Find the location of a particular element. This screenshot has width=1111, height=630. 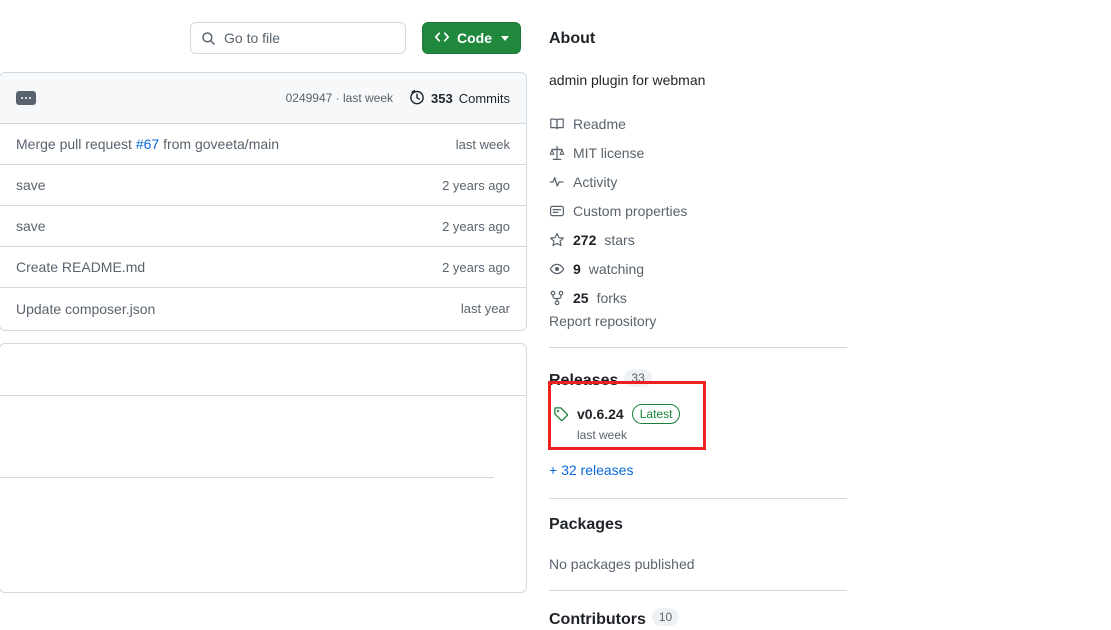

latest-release-item: v0.6.24 Latest last week is located at coordinates (683, 423).